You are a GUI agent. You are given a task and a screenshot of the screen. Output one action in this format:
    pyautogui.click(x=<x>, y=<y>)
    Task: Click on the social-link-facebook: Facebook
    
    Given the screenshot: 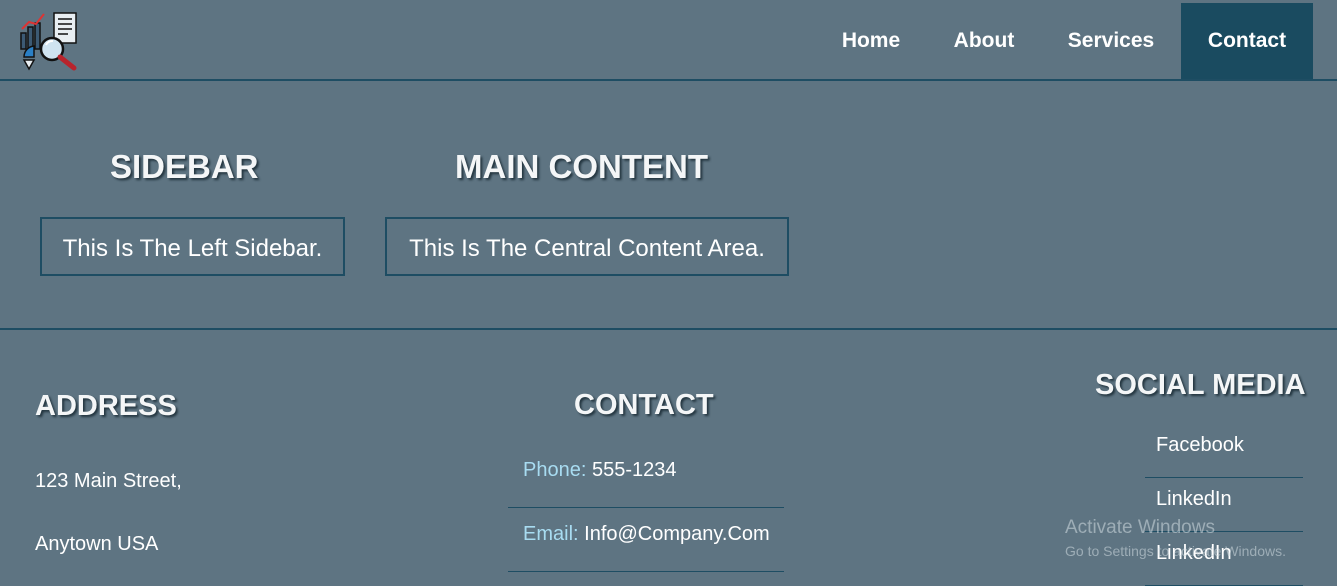 What is the action you would take?
    pyautogui.click(x=1224, y=451)
    